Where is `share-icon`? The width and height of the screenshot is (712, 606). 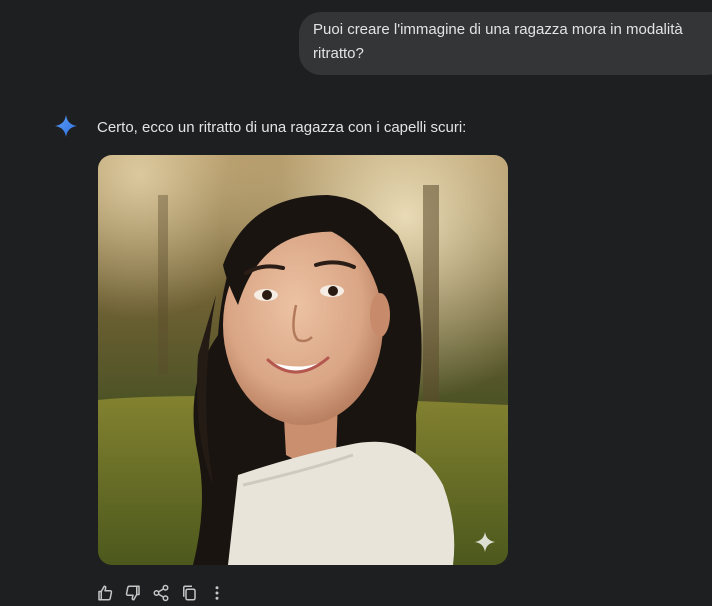
share-icon is located at coordinates (161, 593).